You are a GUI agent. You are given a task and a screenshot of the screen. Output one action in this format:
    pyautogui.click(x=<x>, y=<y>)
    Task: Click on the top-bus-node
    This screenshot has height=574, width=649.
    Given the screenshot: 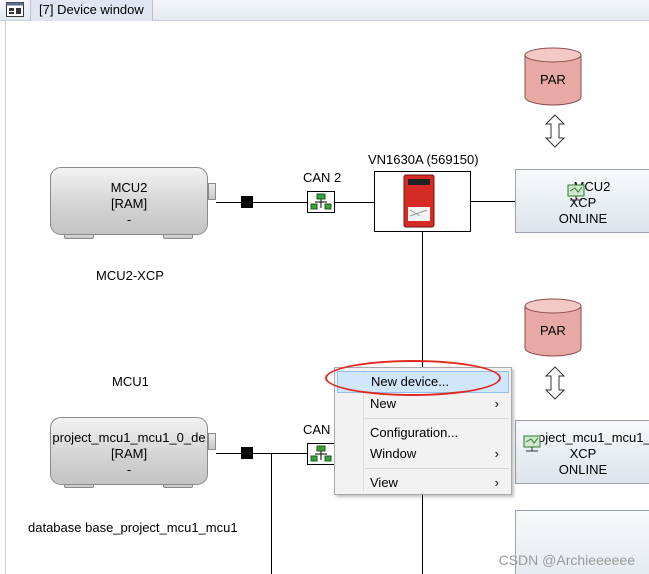 What is the action you would take?
    pyautogui.click(x=247, y=202)
    